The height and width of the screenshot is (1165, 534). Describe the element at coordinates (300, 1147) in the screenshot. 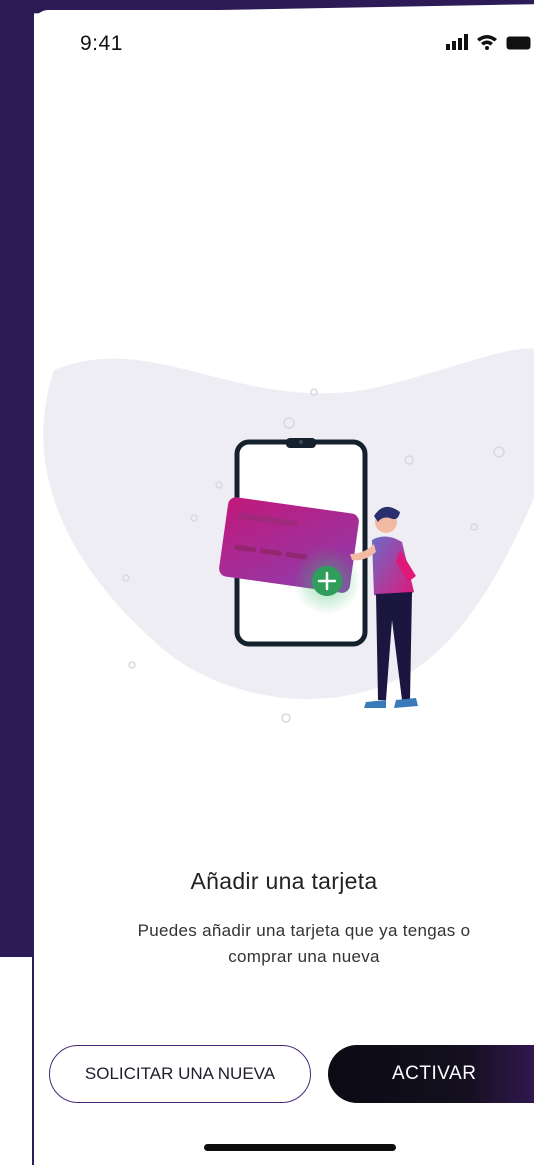

I see `home-indicator` at that location.